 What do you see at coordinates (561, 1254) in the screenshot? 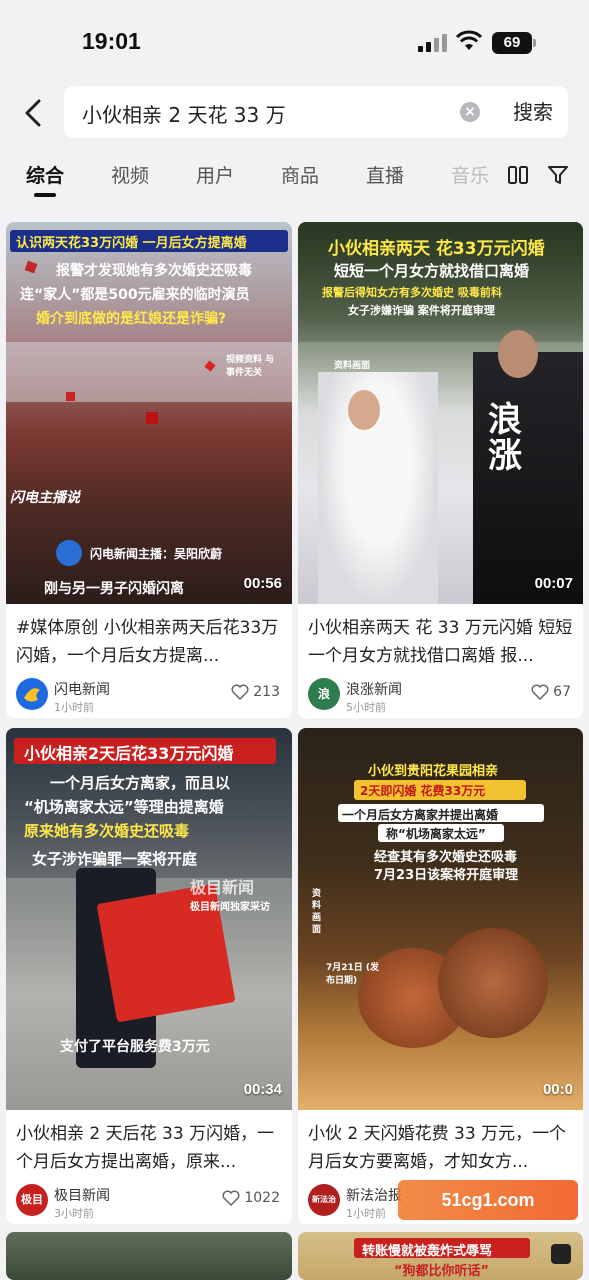
I see `multi-image-icon` at bounding box center [561, 1254].